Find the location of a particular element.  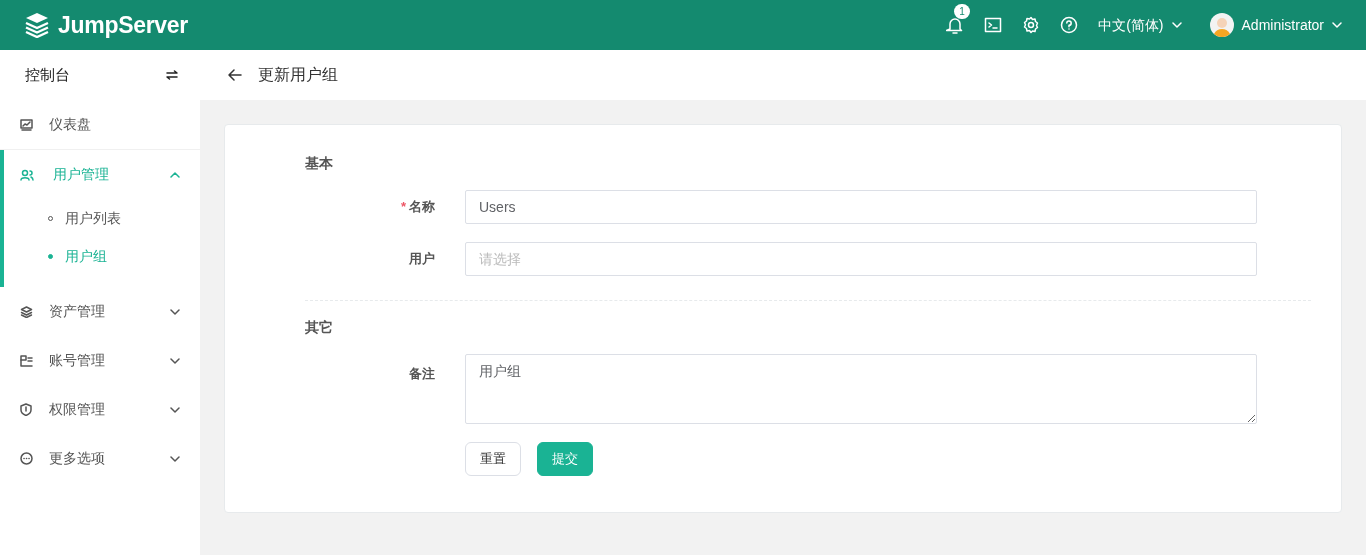

field-label: 备注 is located at coordinates (422, 373).